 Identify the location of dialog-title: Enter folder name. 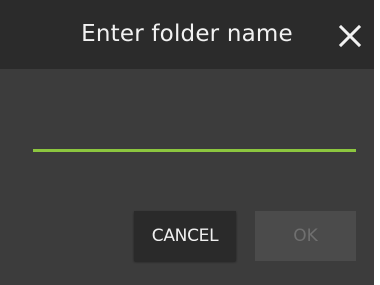
(187, 34).